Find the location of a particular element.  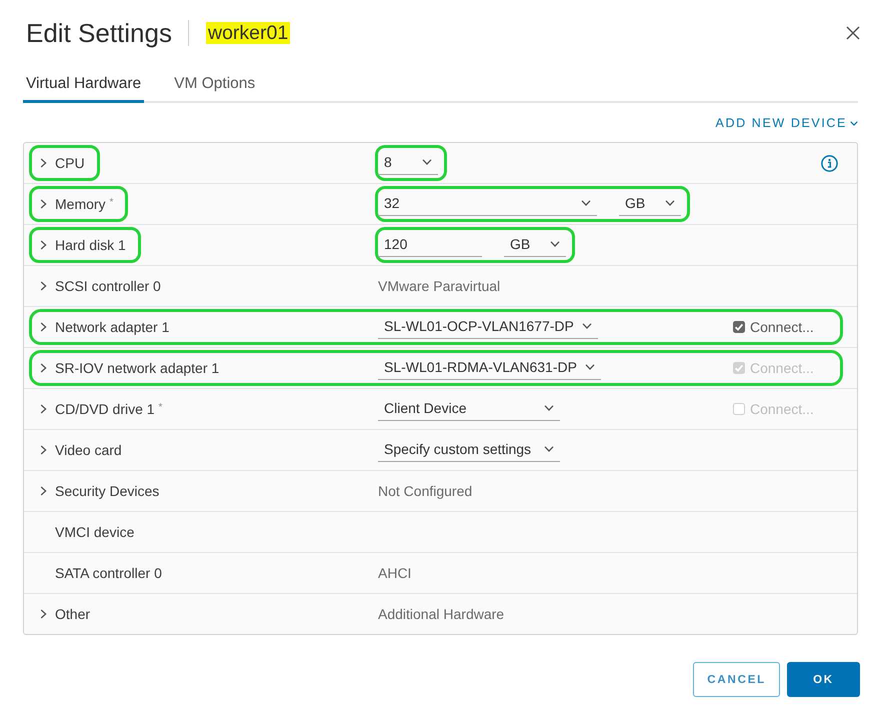

add-device-button: ADD NEW DEVICE is located at coordinates (787, 123).